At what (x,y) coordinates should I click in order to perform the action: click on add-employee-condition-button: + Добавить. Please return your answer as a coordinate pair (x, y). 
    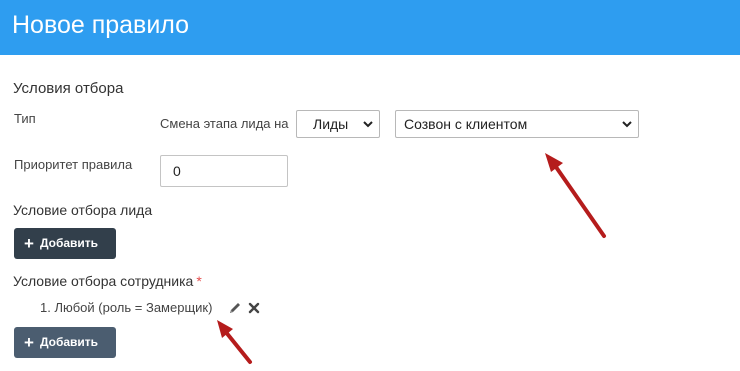
    Looking at the image, I should click on (65, 342).